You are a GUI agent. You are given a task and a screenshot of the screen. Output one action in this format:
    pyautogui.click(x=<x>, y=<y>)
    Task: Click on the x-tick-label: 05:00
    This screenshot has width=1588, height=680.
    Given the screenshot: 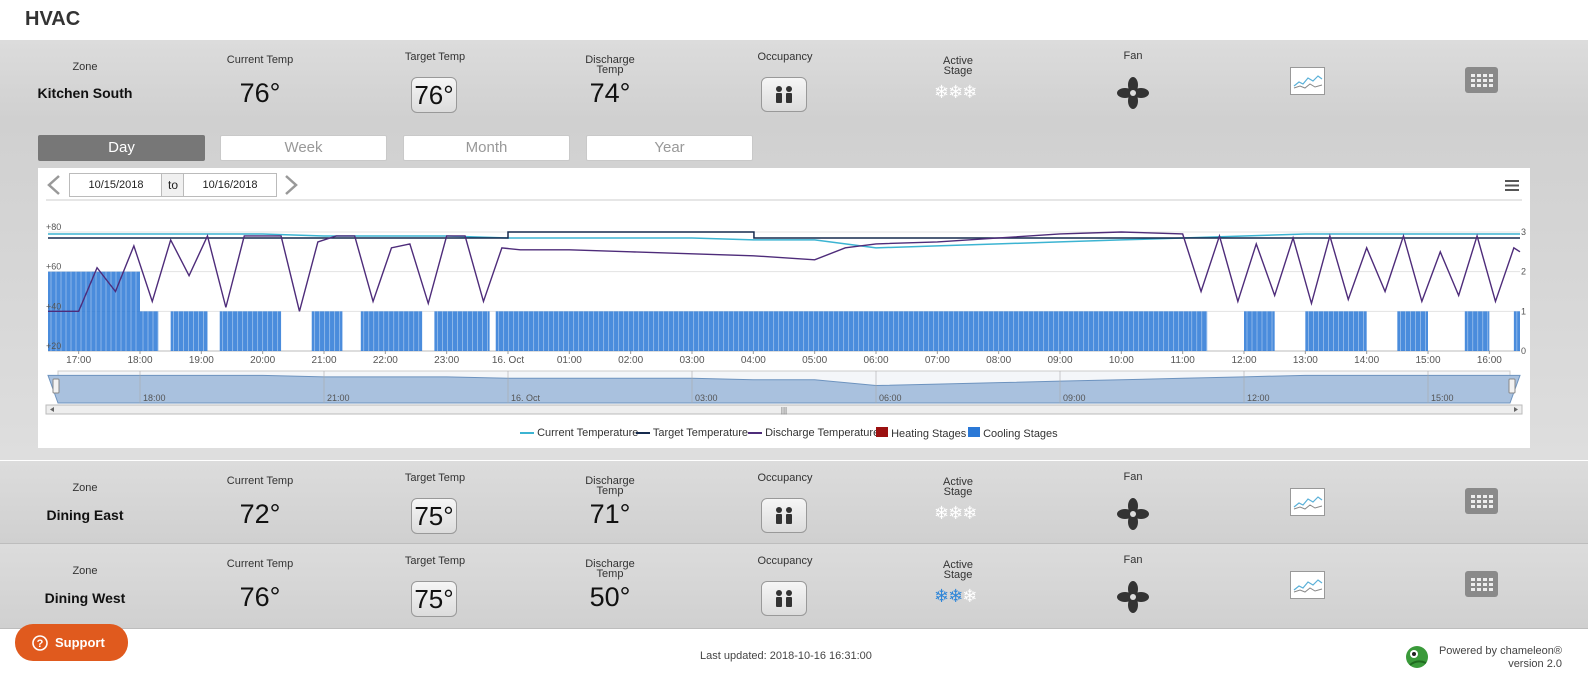 What is the action you would take?
    pyautogui.click(x=814, y=360)
    